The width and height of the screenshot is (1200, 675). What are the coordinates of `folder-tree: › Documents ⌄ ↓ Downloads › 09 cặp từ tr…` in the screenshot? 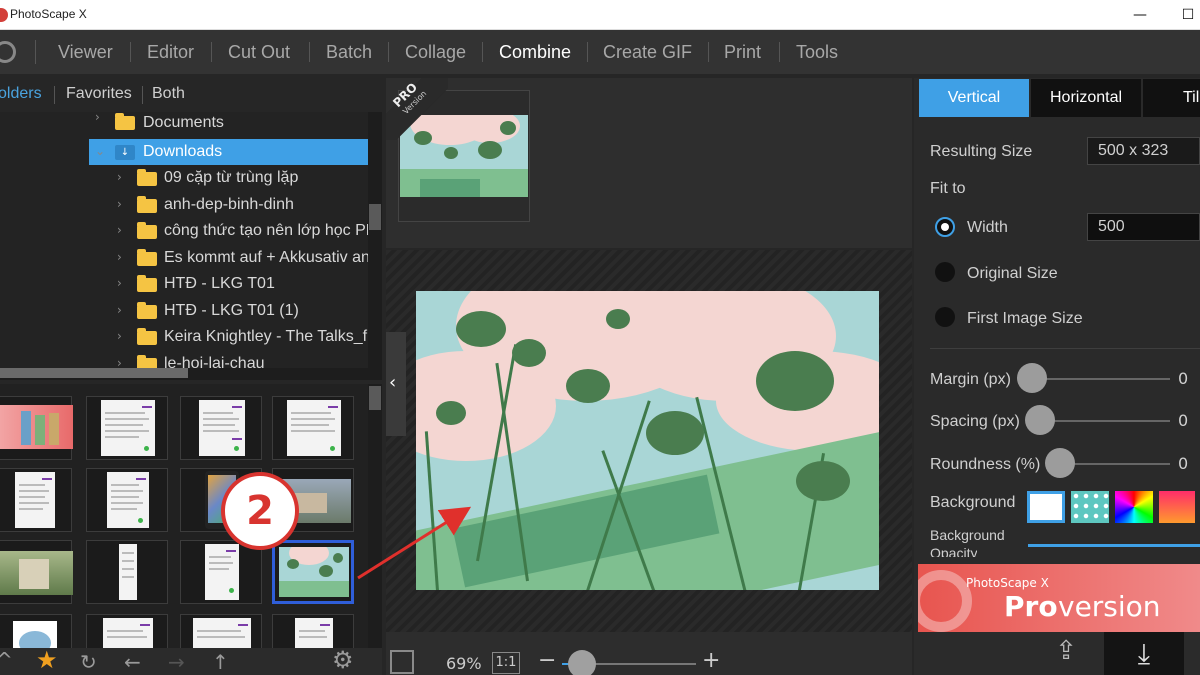 It's located at (184, 240).